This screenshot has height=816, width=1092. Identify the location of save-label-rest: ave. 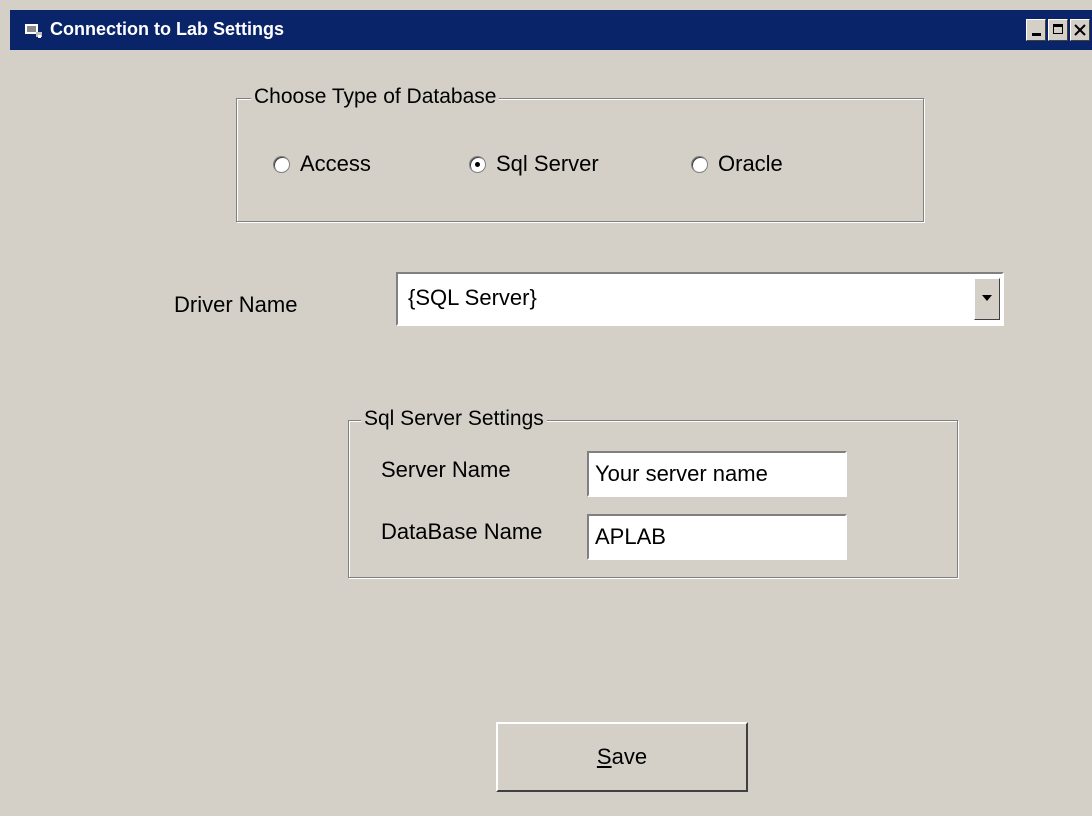
(629, 756).